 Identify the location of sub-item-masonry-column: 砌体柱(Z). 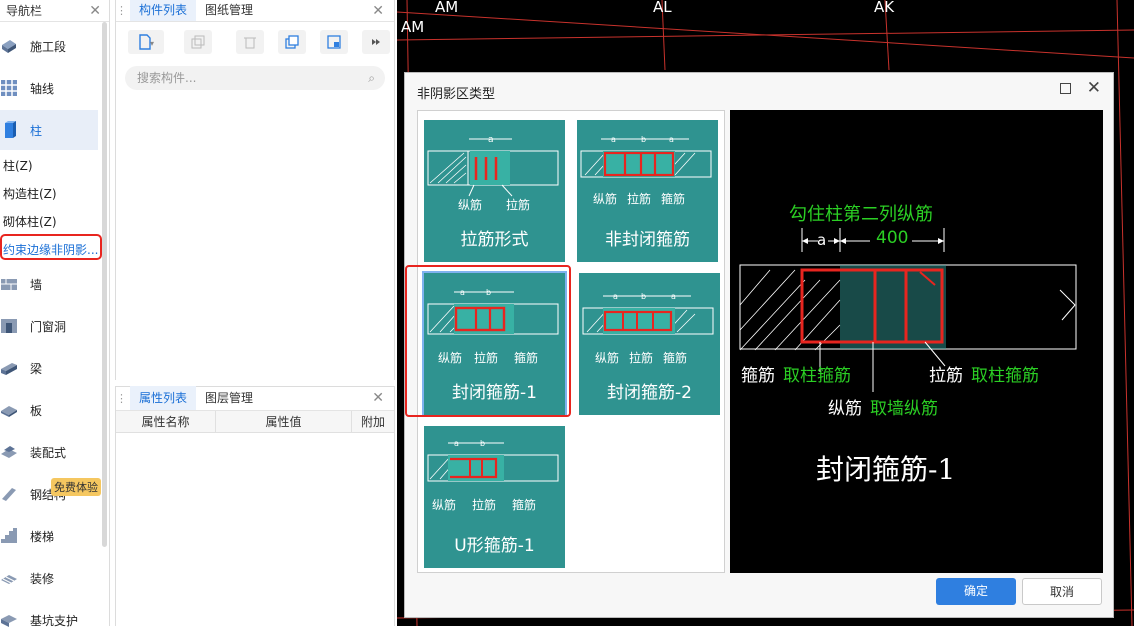
(30, 221).